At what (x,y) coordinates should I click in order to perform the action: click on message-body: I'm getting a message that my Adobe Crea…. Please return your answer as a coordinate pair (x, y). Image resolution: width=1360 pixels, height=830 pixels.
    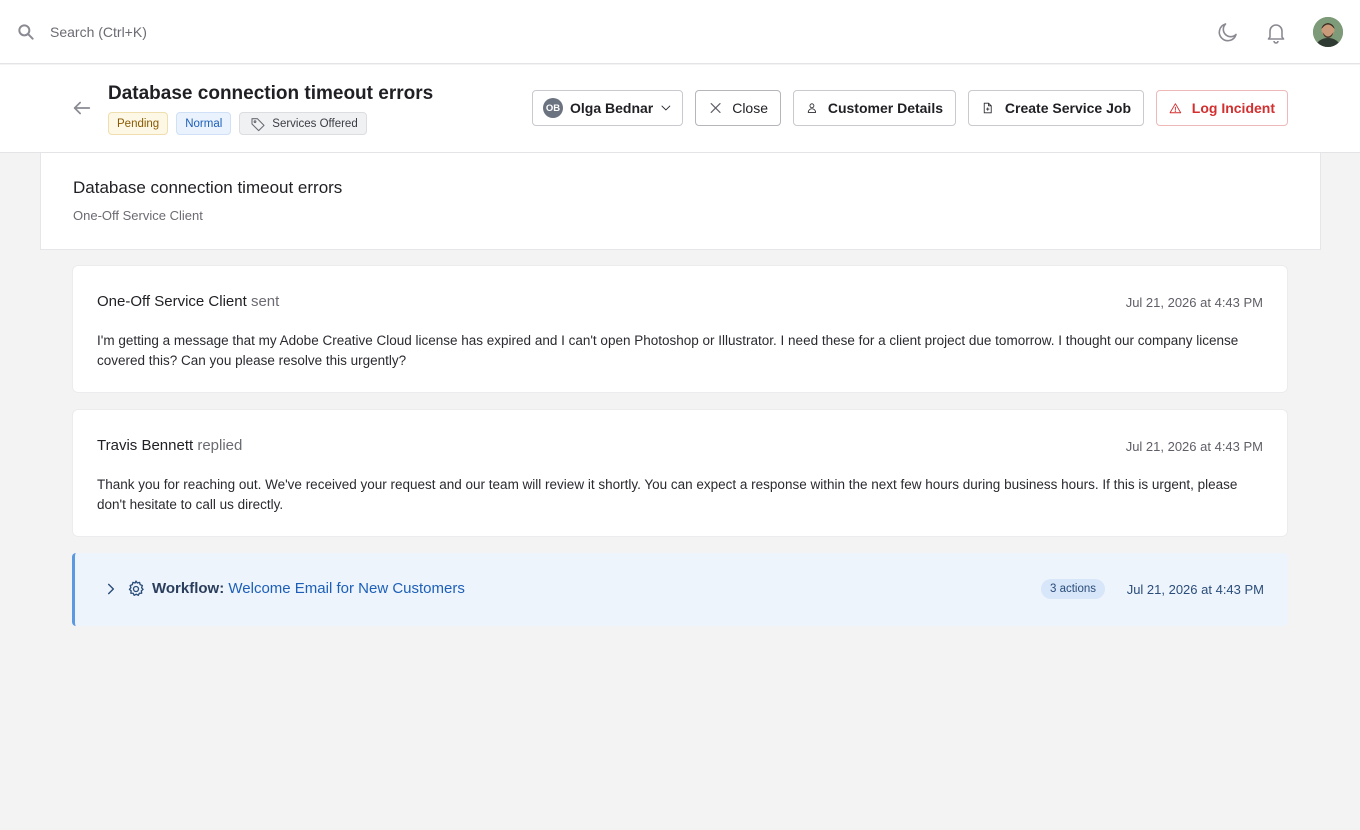
    Looking at the image, I should click on (668, 350).